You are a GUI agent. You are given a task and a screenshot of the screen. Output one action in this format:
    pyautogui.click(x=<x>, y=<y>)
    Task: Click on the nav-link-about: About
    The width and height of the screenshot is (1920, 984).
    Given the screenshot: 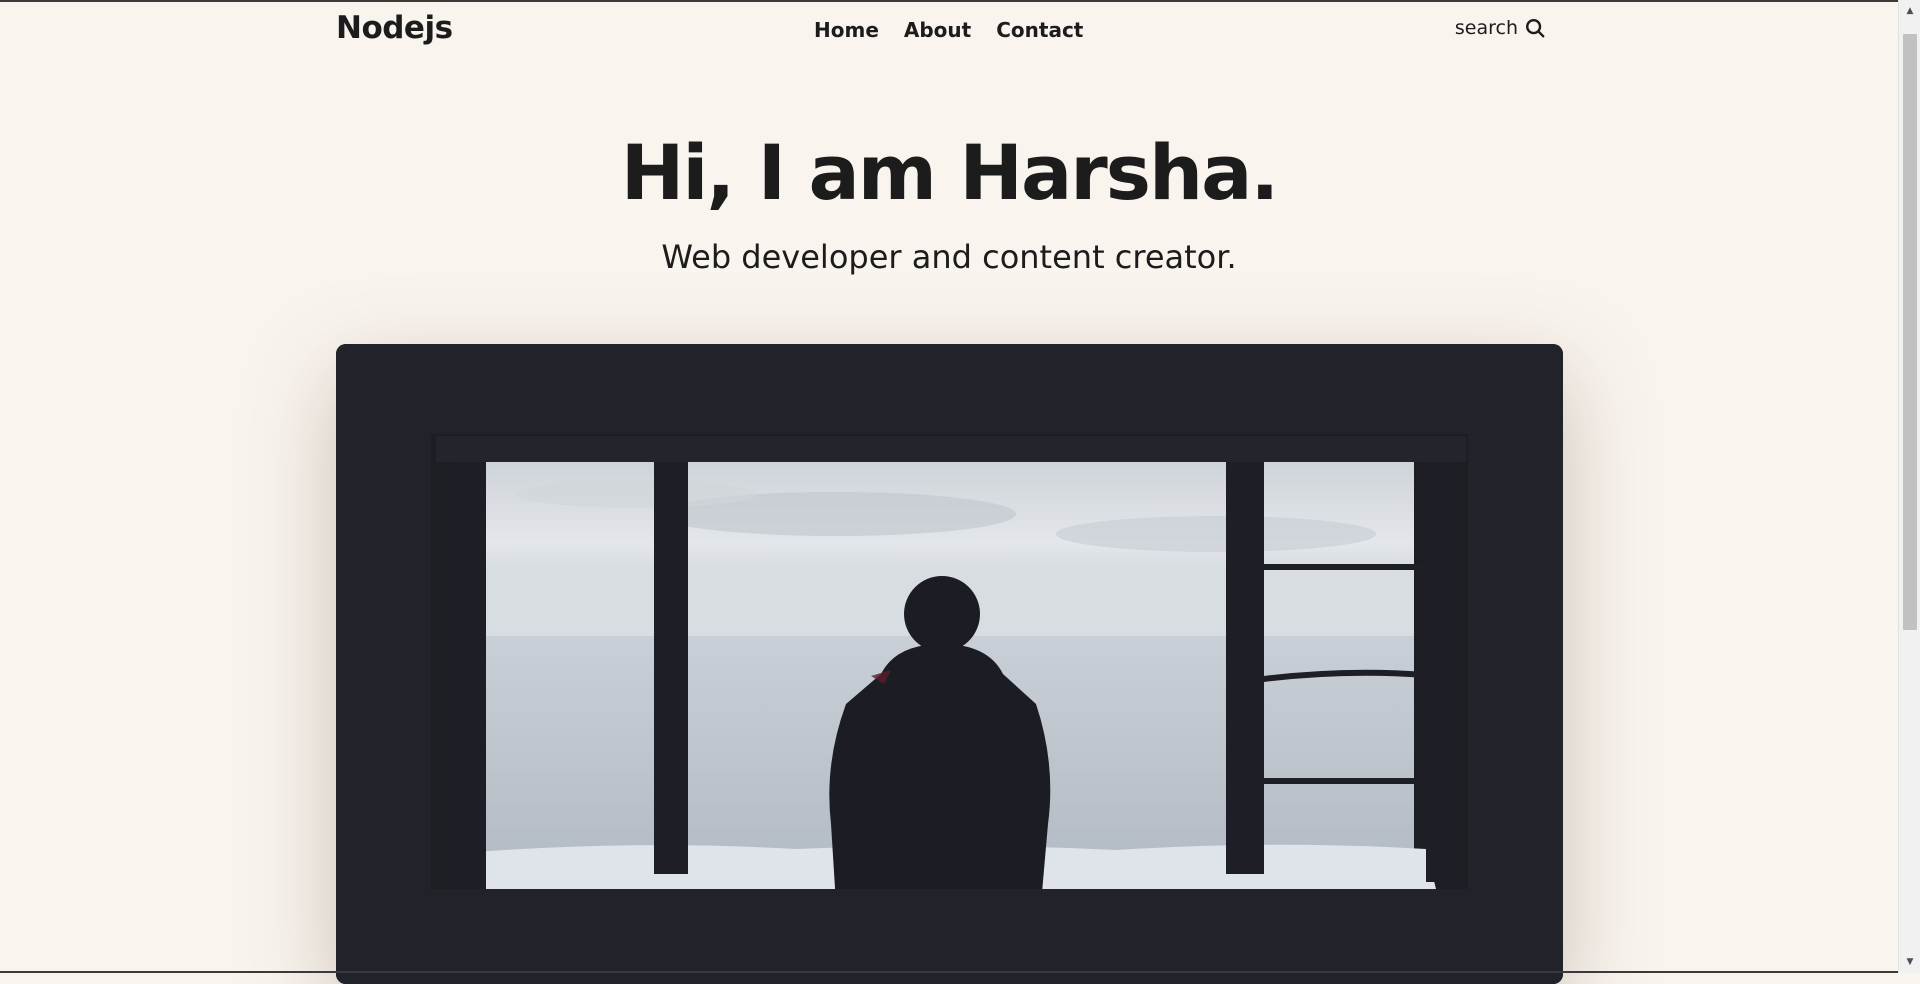 What is the action you would take?
    pyautogui.click(x=937, y=30)
    